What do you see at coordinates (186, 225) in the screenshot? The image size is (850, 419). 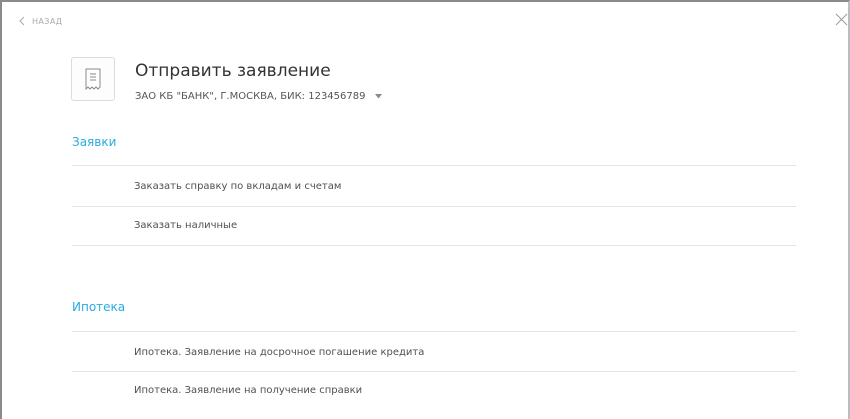 I see `list-item-label: Заказать наличные` at bounding box center [186, 225].